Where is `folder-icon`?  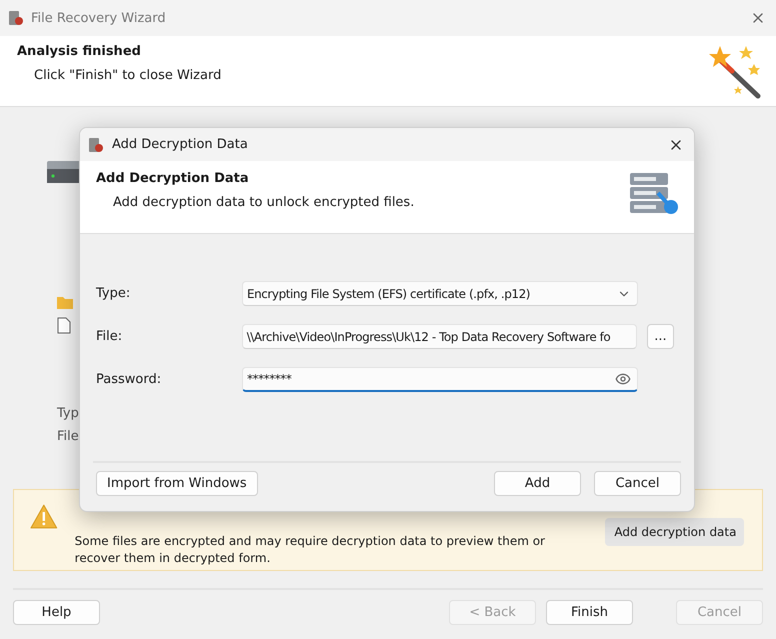 folder-icon is located at coordinates (65, 302).